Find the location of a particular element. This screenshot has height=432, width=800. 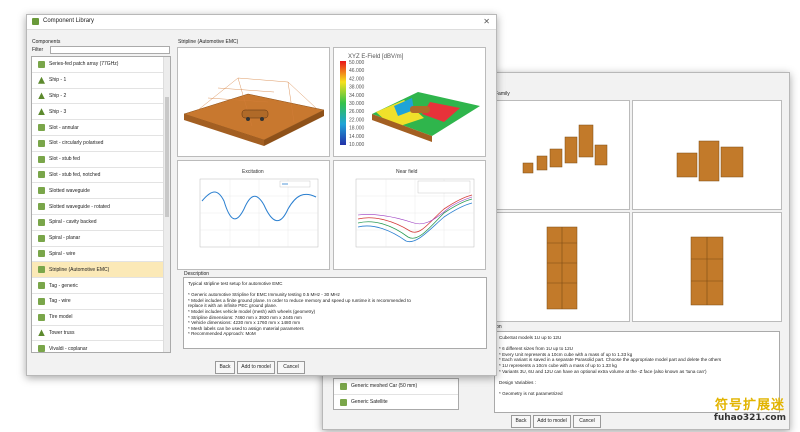

component-label: Slot - stub fed, notched is located at coordinates (75, 174).